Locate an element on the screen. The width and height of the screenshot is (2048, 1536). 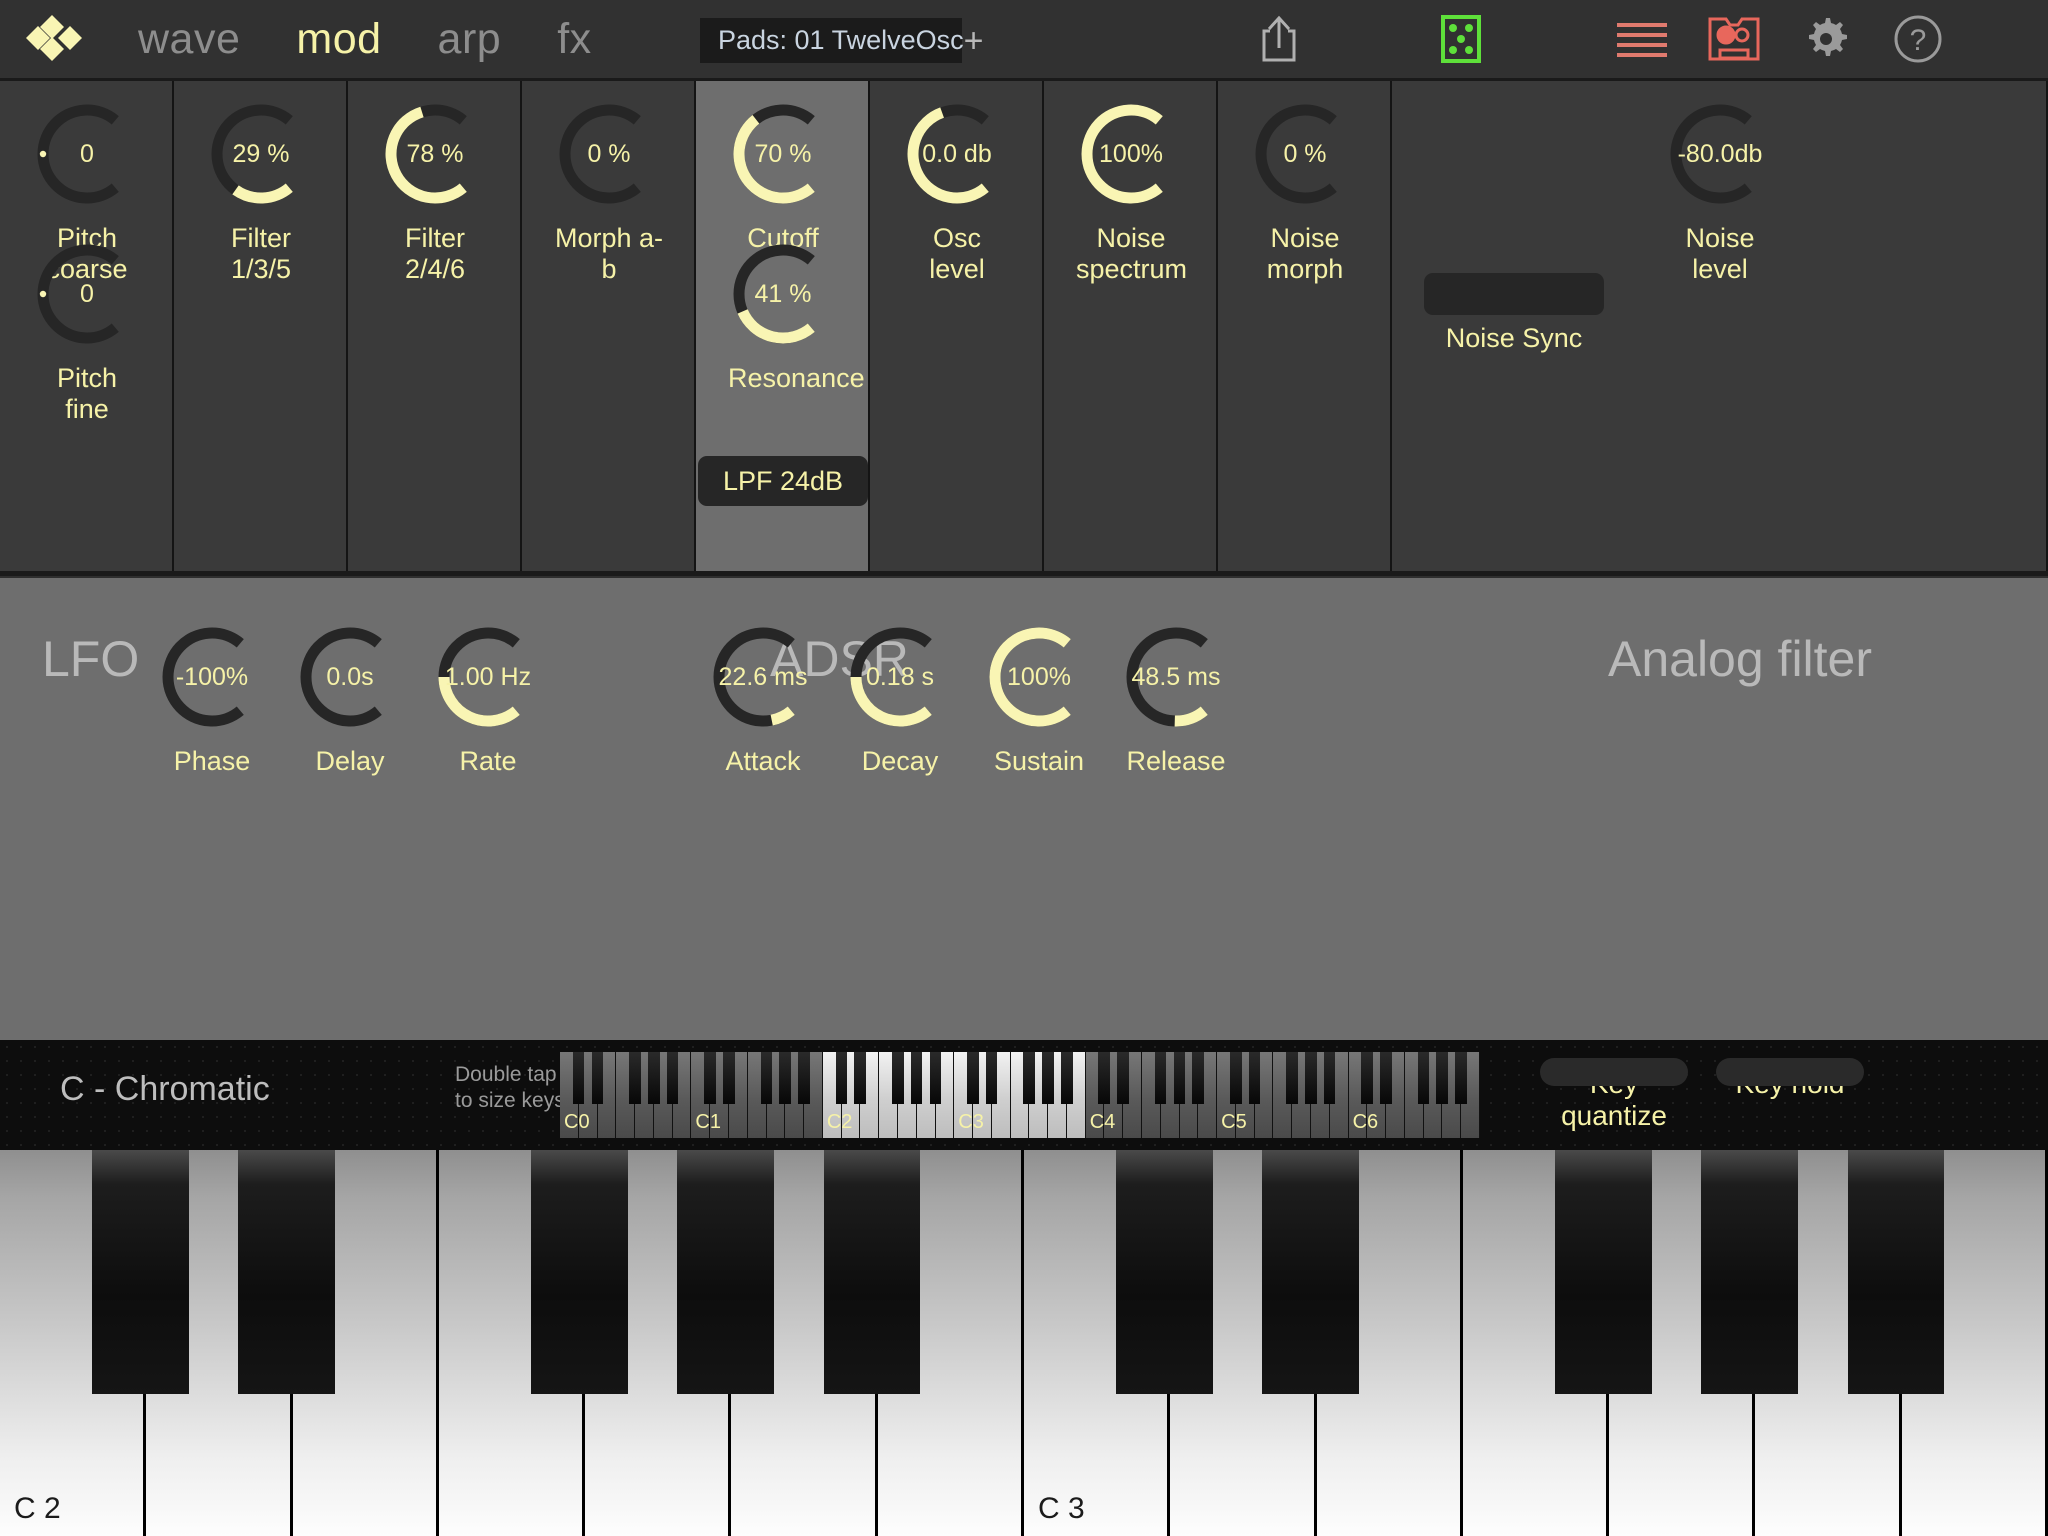
preset-selector: Pads: 01 TwelveOsc + is located at coordinates (841, 40).